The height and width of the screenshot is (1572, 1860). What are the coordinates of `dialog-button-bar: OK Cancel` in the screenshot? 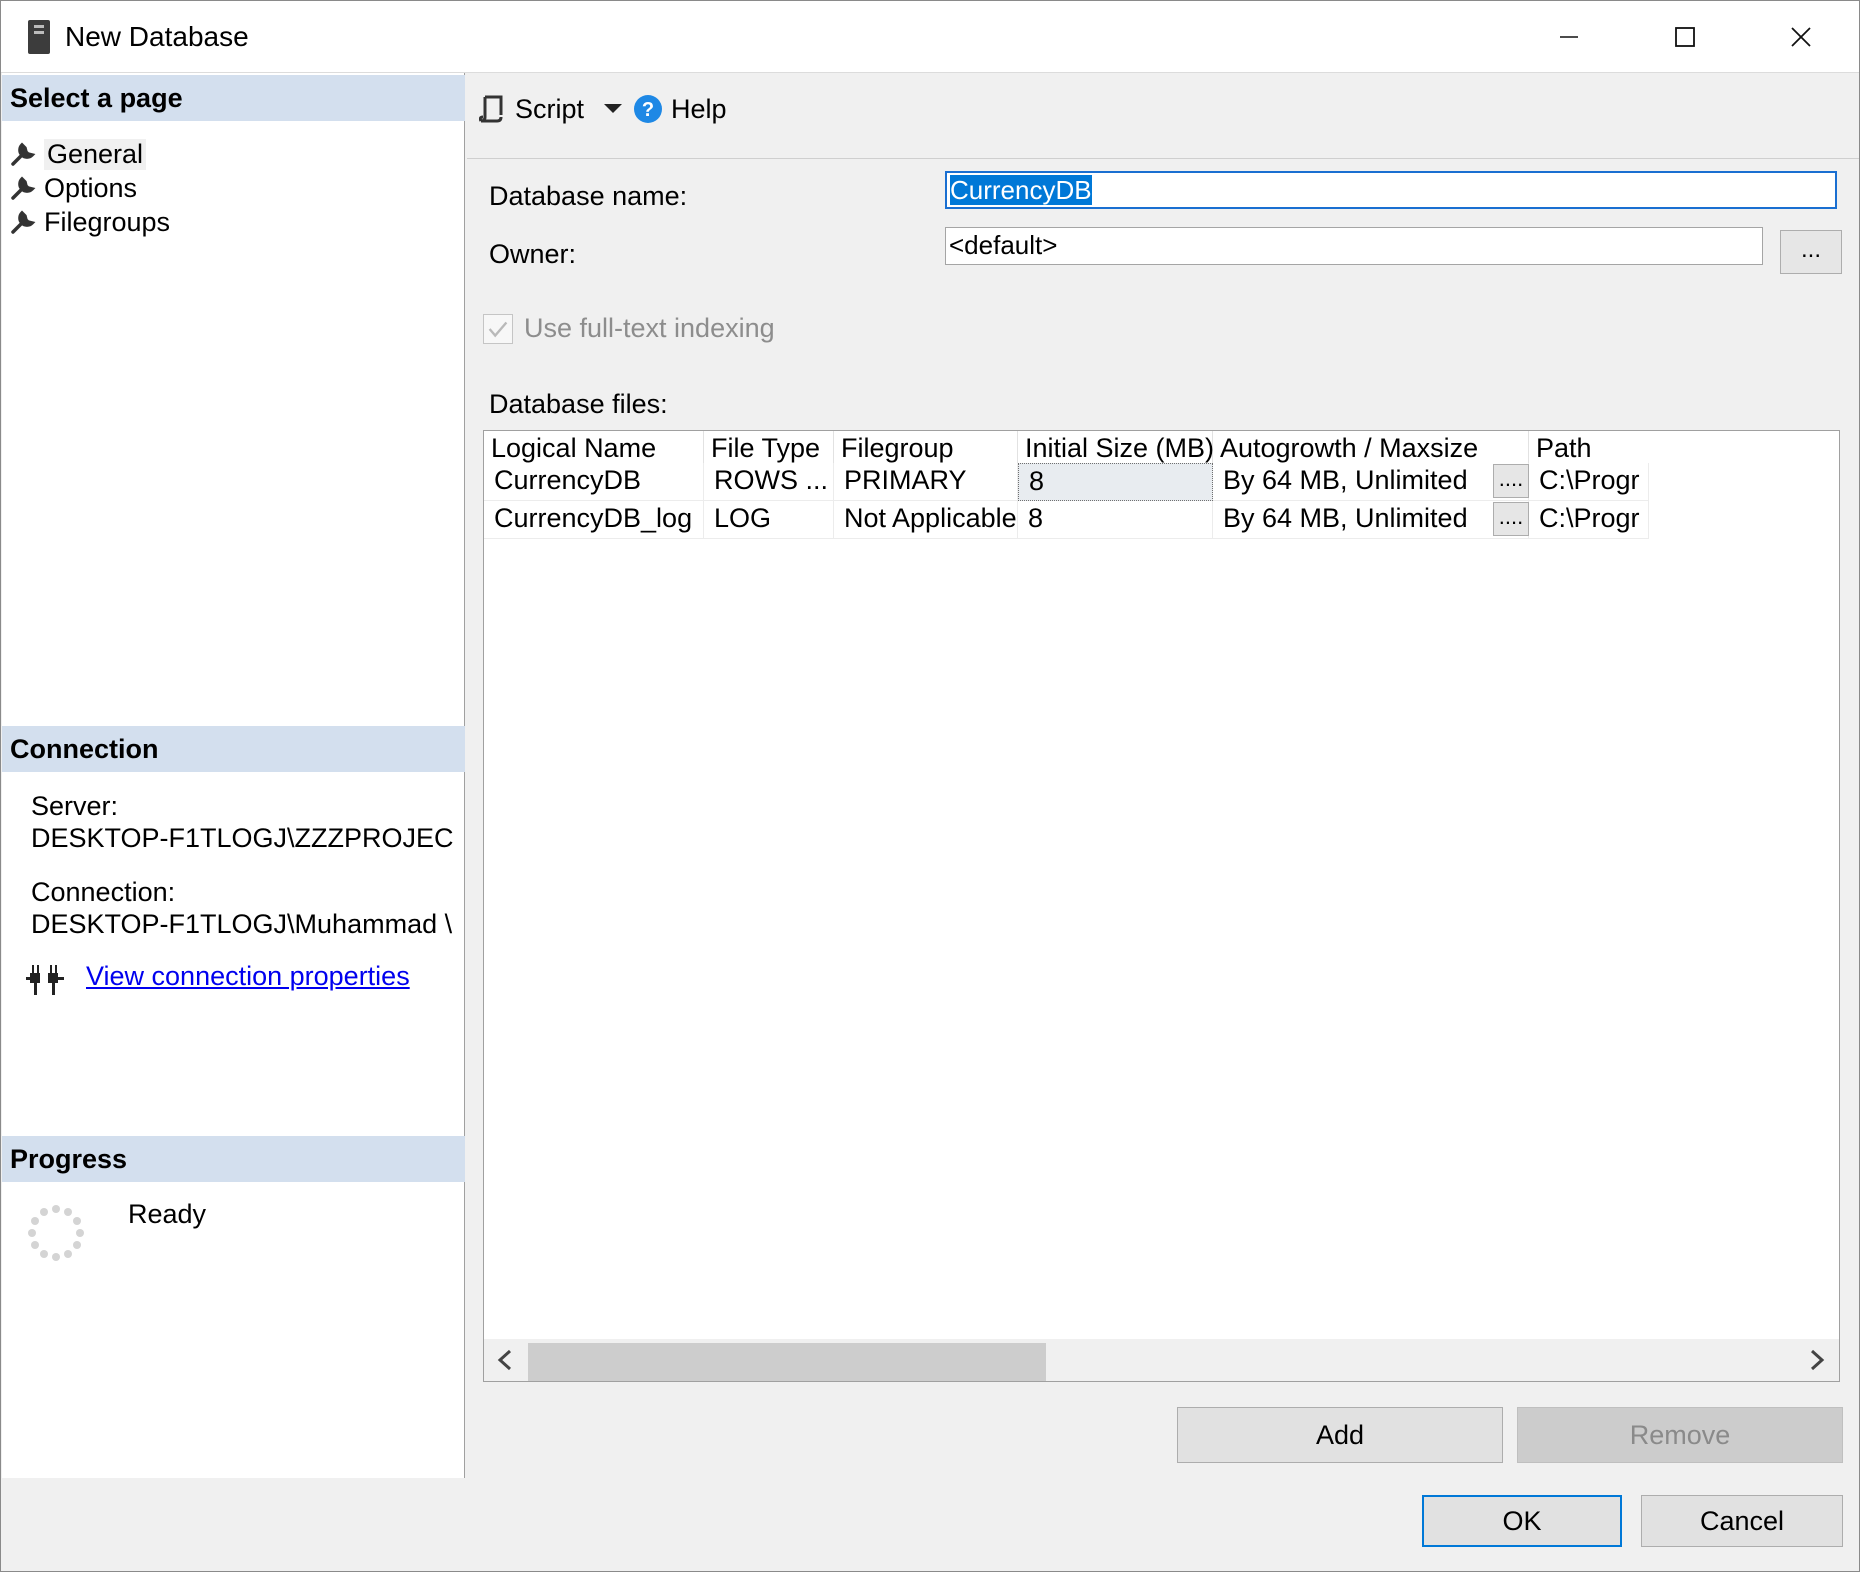 It's located at (1163, 1525).